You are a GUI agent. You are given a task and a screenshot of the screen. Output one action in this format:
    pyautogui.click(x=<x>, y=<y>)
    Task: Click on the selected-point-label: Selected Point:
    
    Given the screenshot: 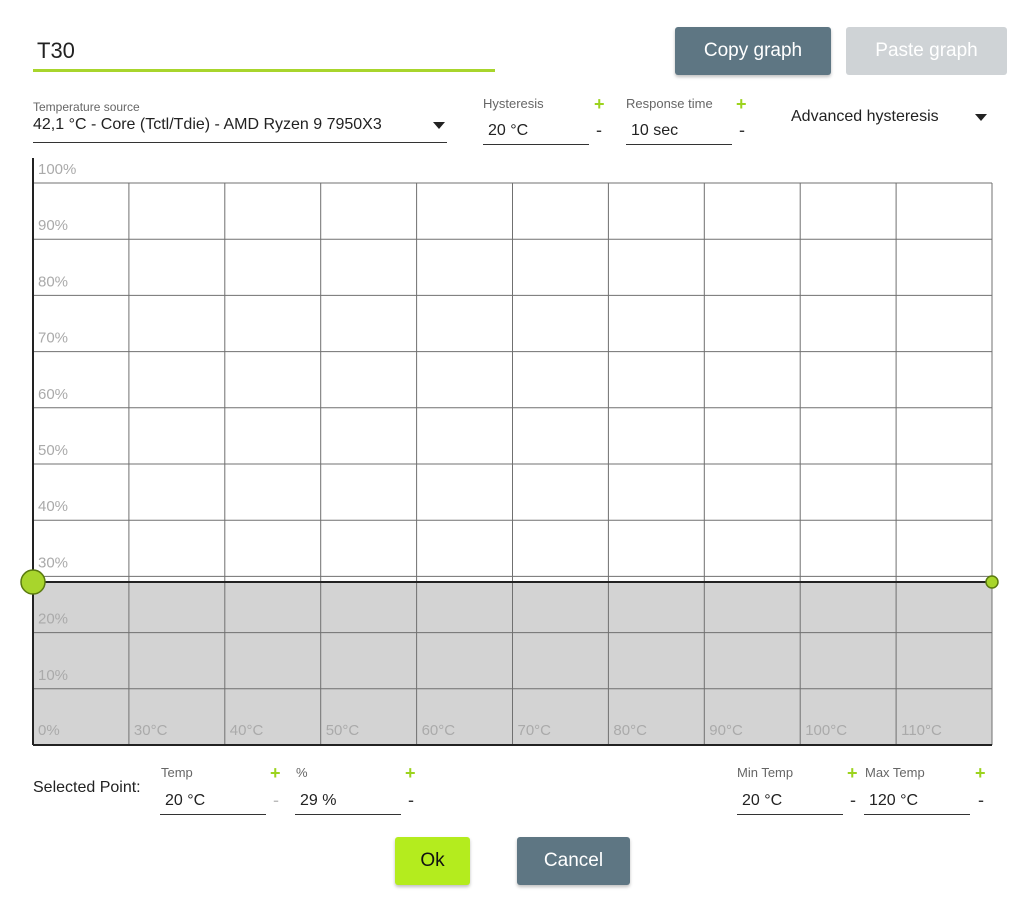 What is the action you would take?
    pyautogui.click(x=87, y=787)
    